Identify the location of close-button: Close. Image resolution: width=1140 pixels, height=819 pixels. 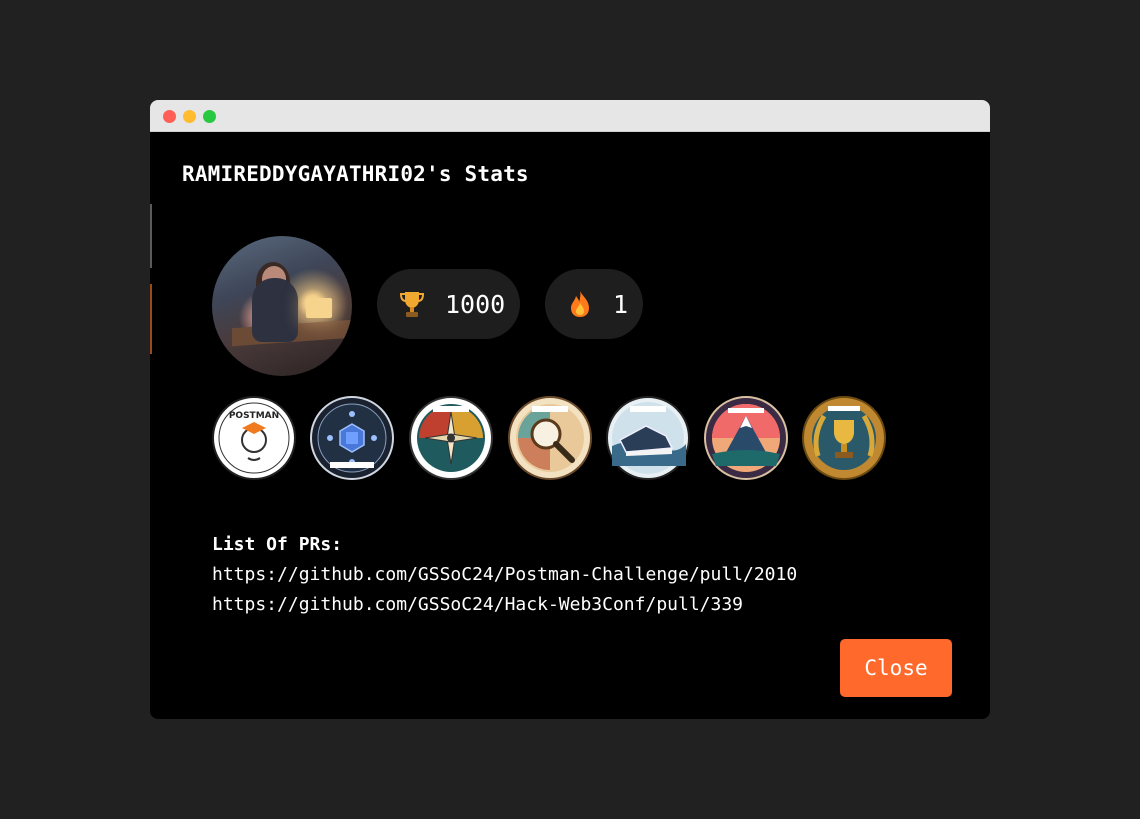
(896, 668).